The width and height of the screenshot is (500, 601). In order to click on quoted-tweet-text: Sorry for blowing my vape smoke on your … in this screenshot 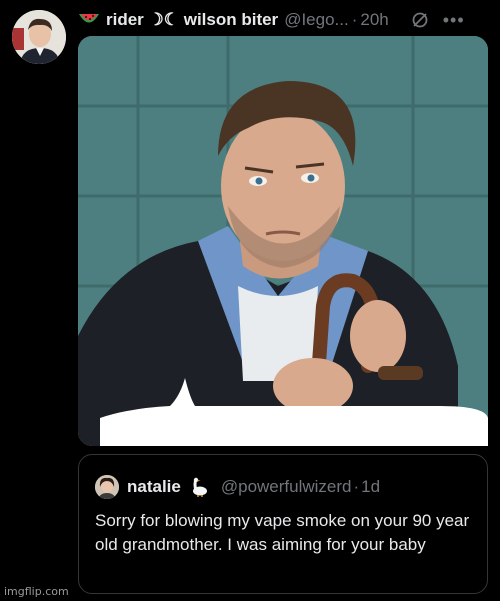, I will do `click(282, 532)`.